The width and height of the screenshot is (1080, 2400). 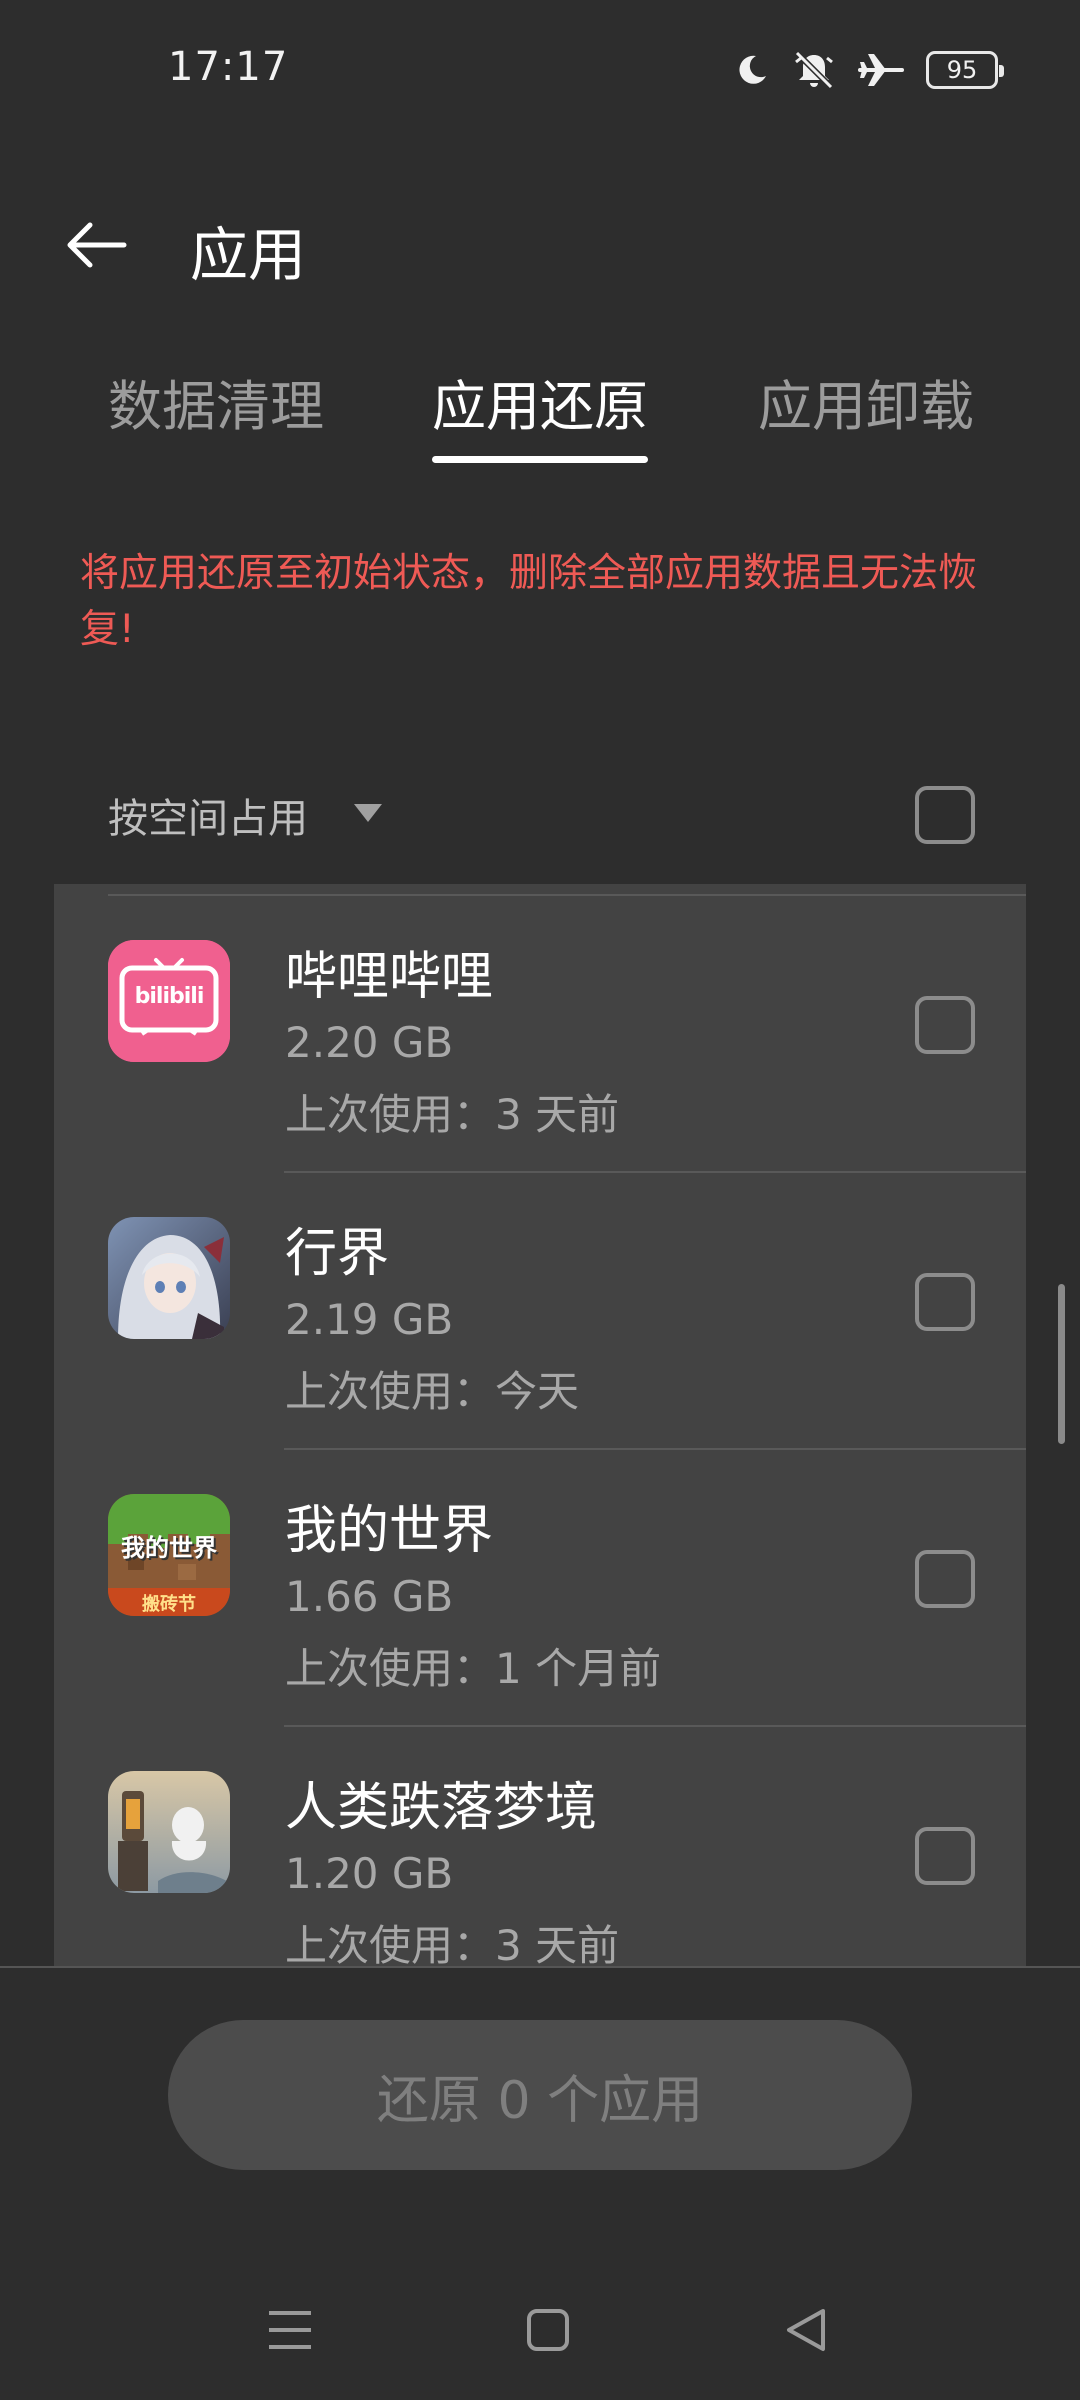 I want to click on tab-data-cleanup: 数据清理, so click(x=216, y=401).